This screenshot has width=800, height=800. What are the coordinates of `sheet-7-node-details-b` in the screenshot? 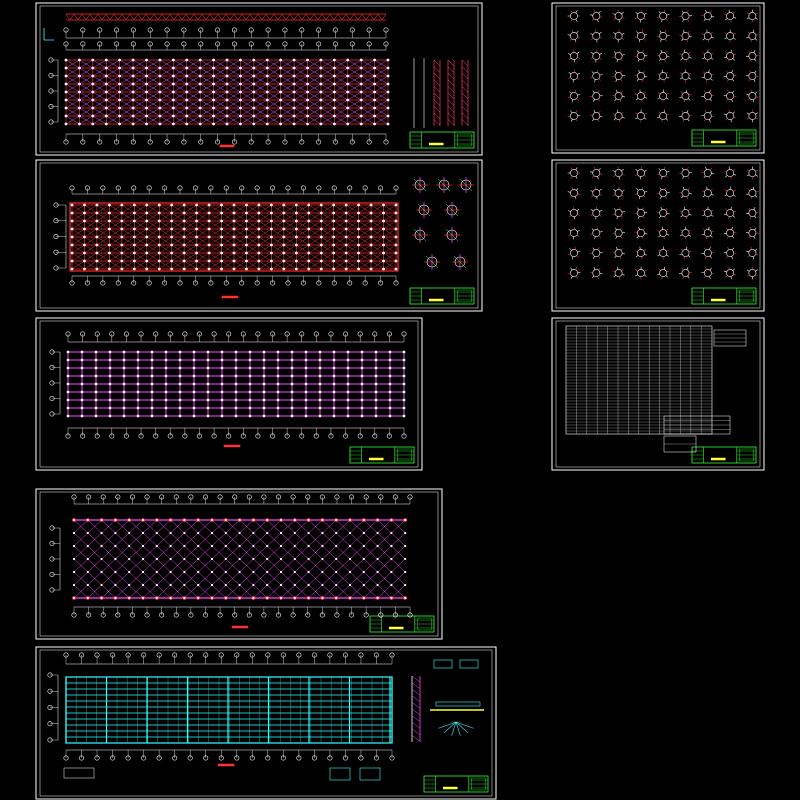 It's located at (658, 235).